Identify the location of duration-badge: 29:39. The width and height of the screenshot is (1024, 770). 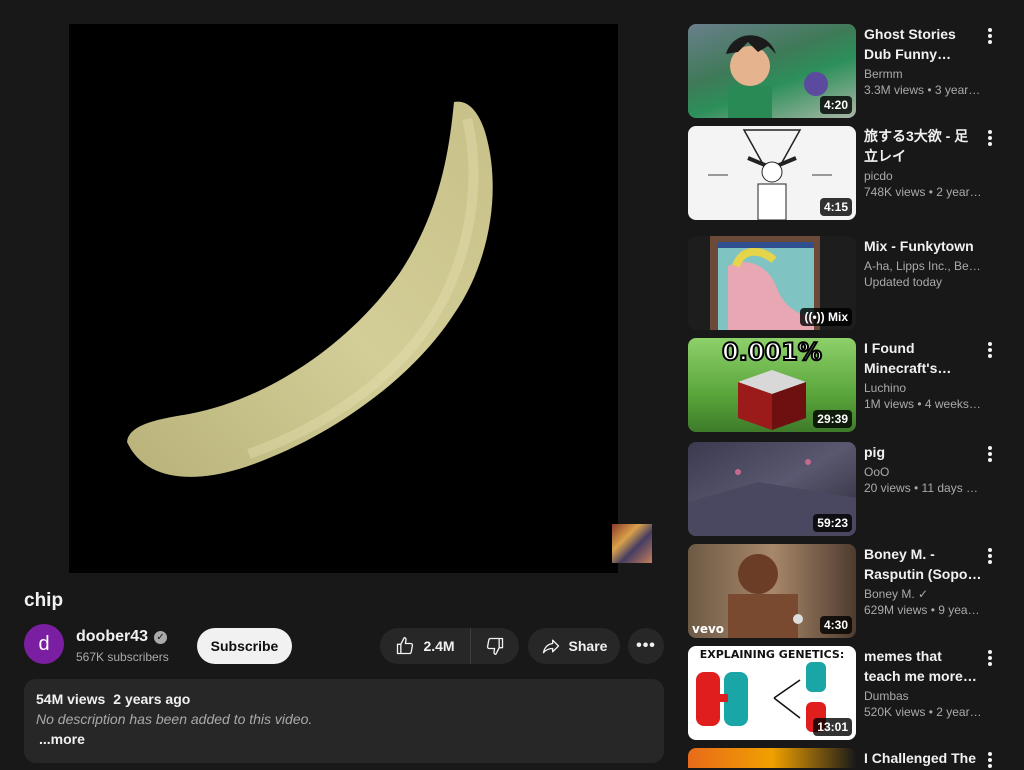
(832, 419).